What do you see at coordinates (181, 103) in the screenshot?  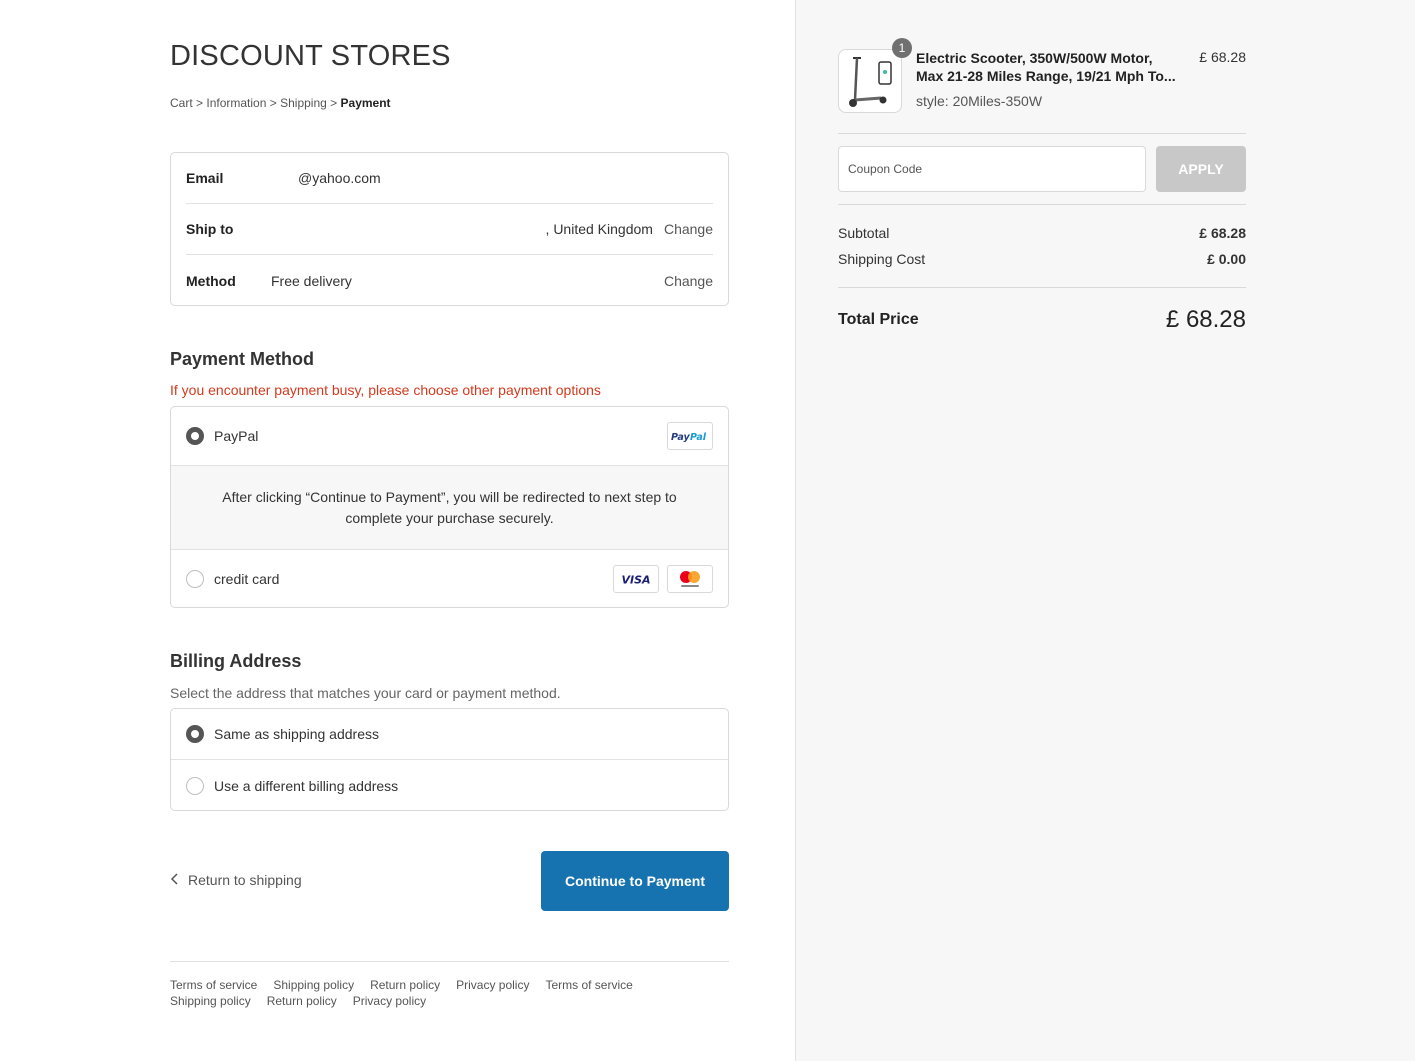 I see `breadcrumb-cart: Cart` at bounding box center [181, 103].